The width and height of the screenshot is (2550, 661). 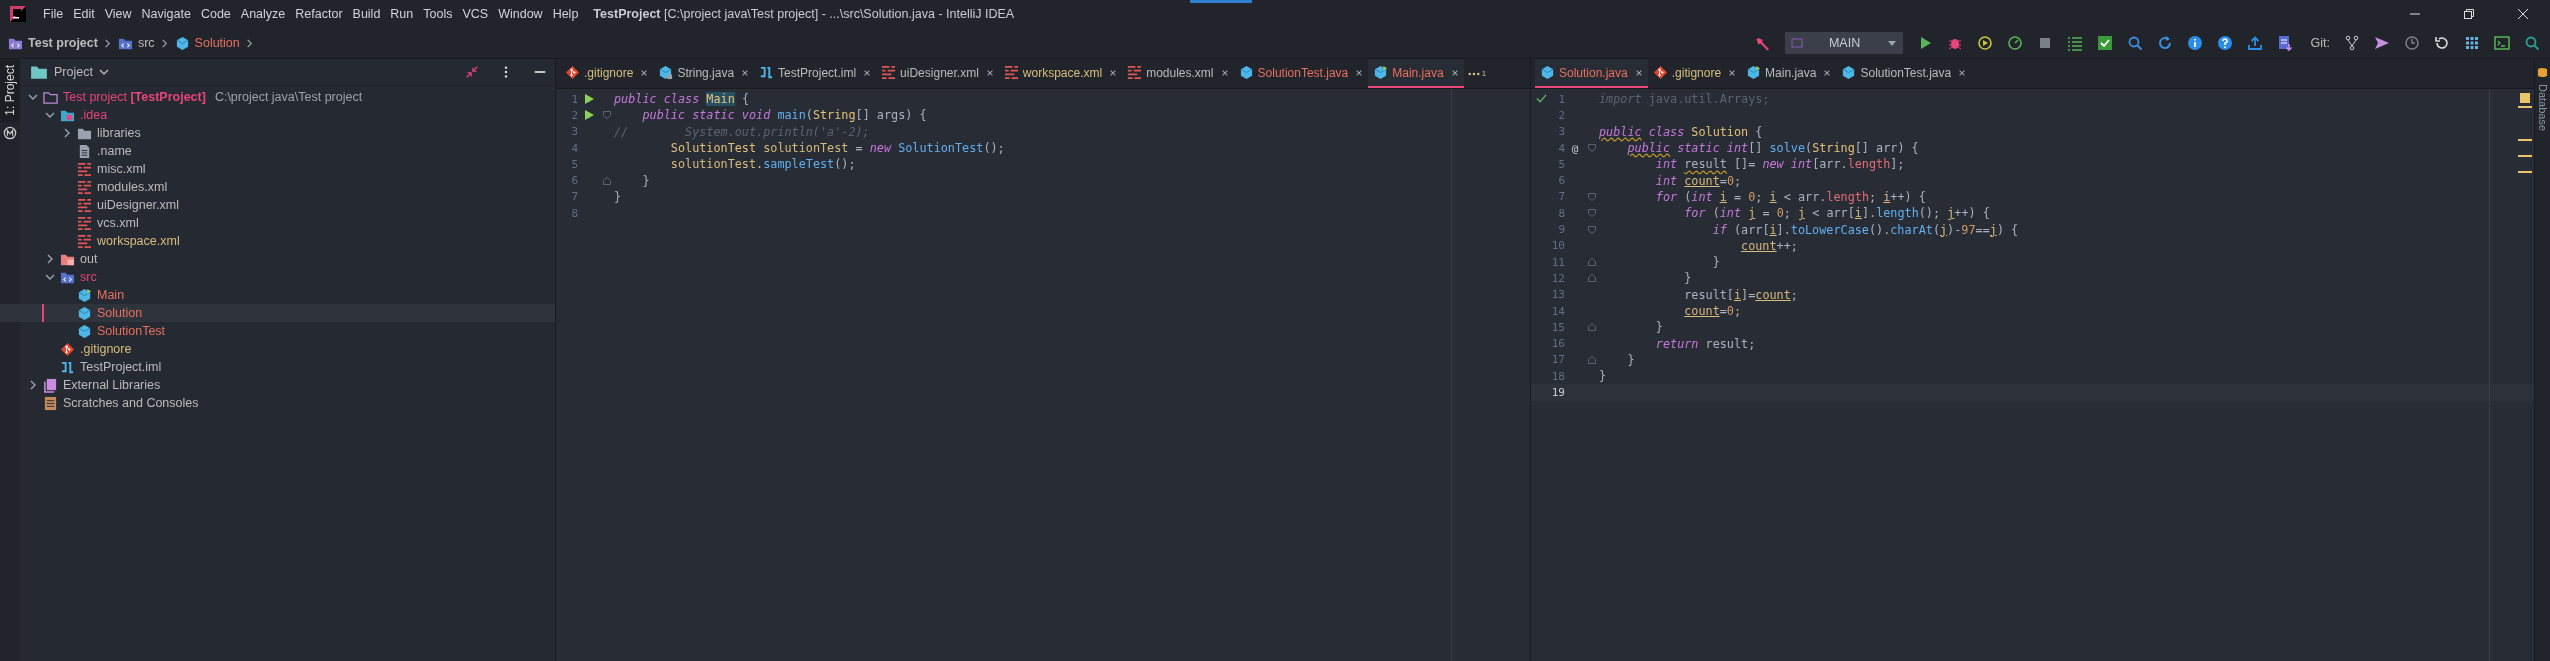 I want to click on menu-item: Help, so click(x=565, y=14).